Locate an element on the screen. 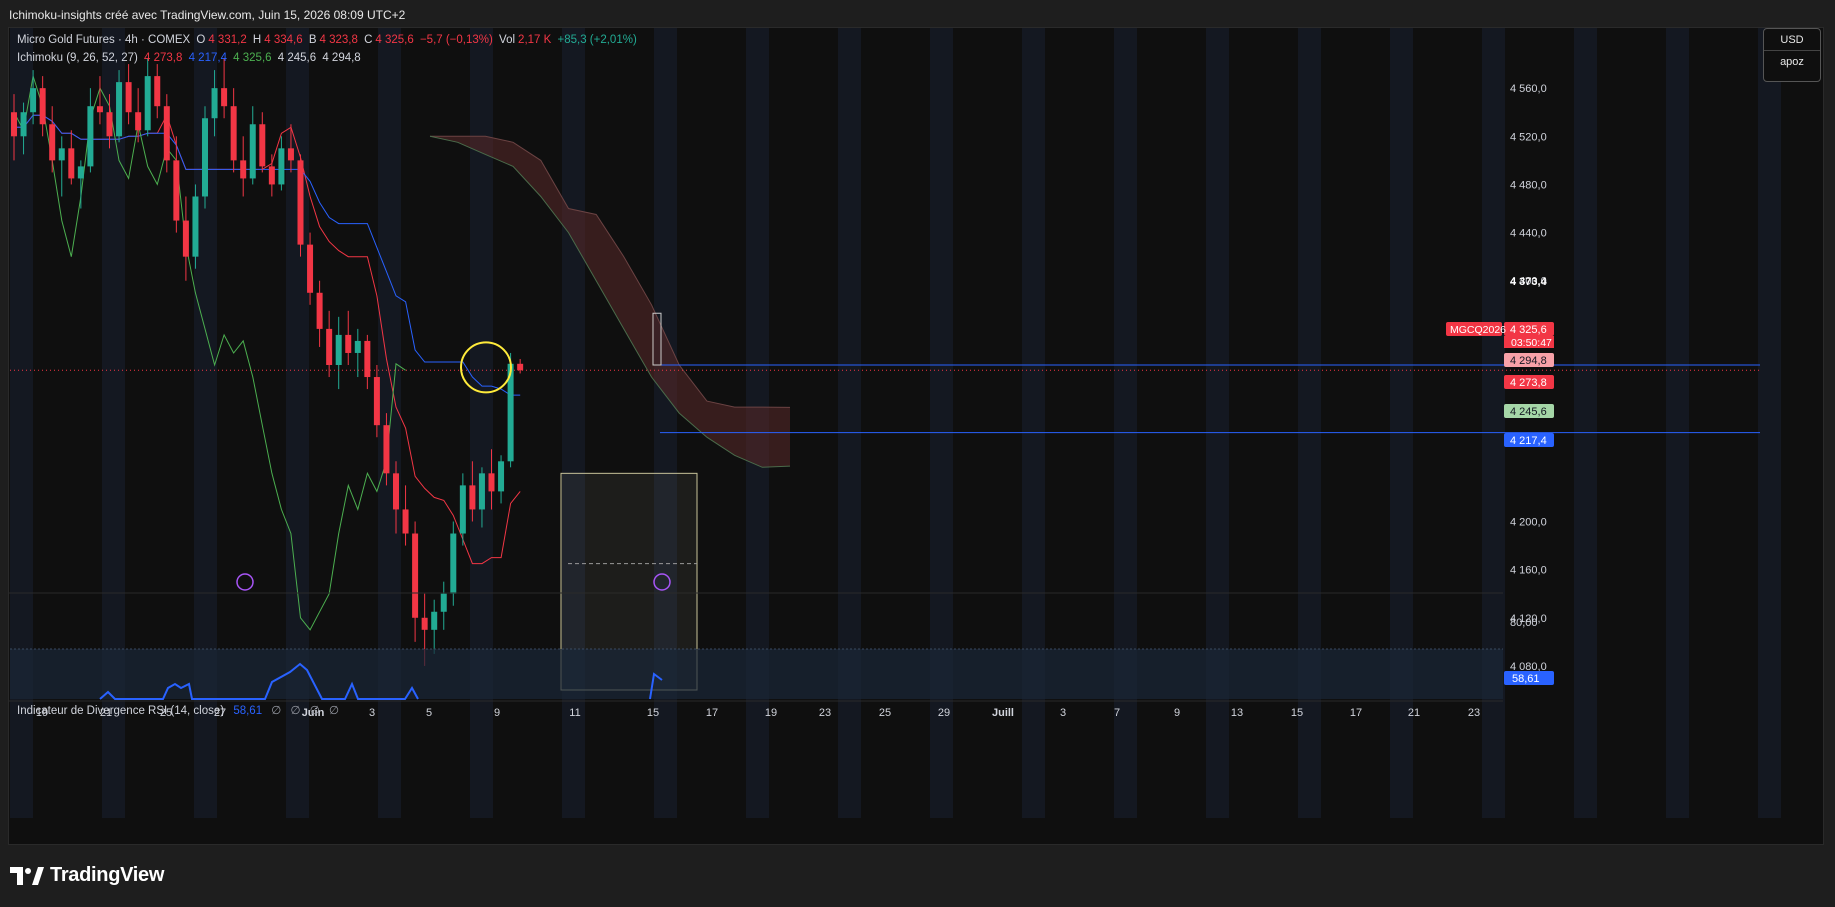  vol-label: Vol is located at coordinates (507, 40).